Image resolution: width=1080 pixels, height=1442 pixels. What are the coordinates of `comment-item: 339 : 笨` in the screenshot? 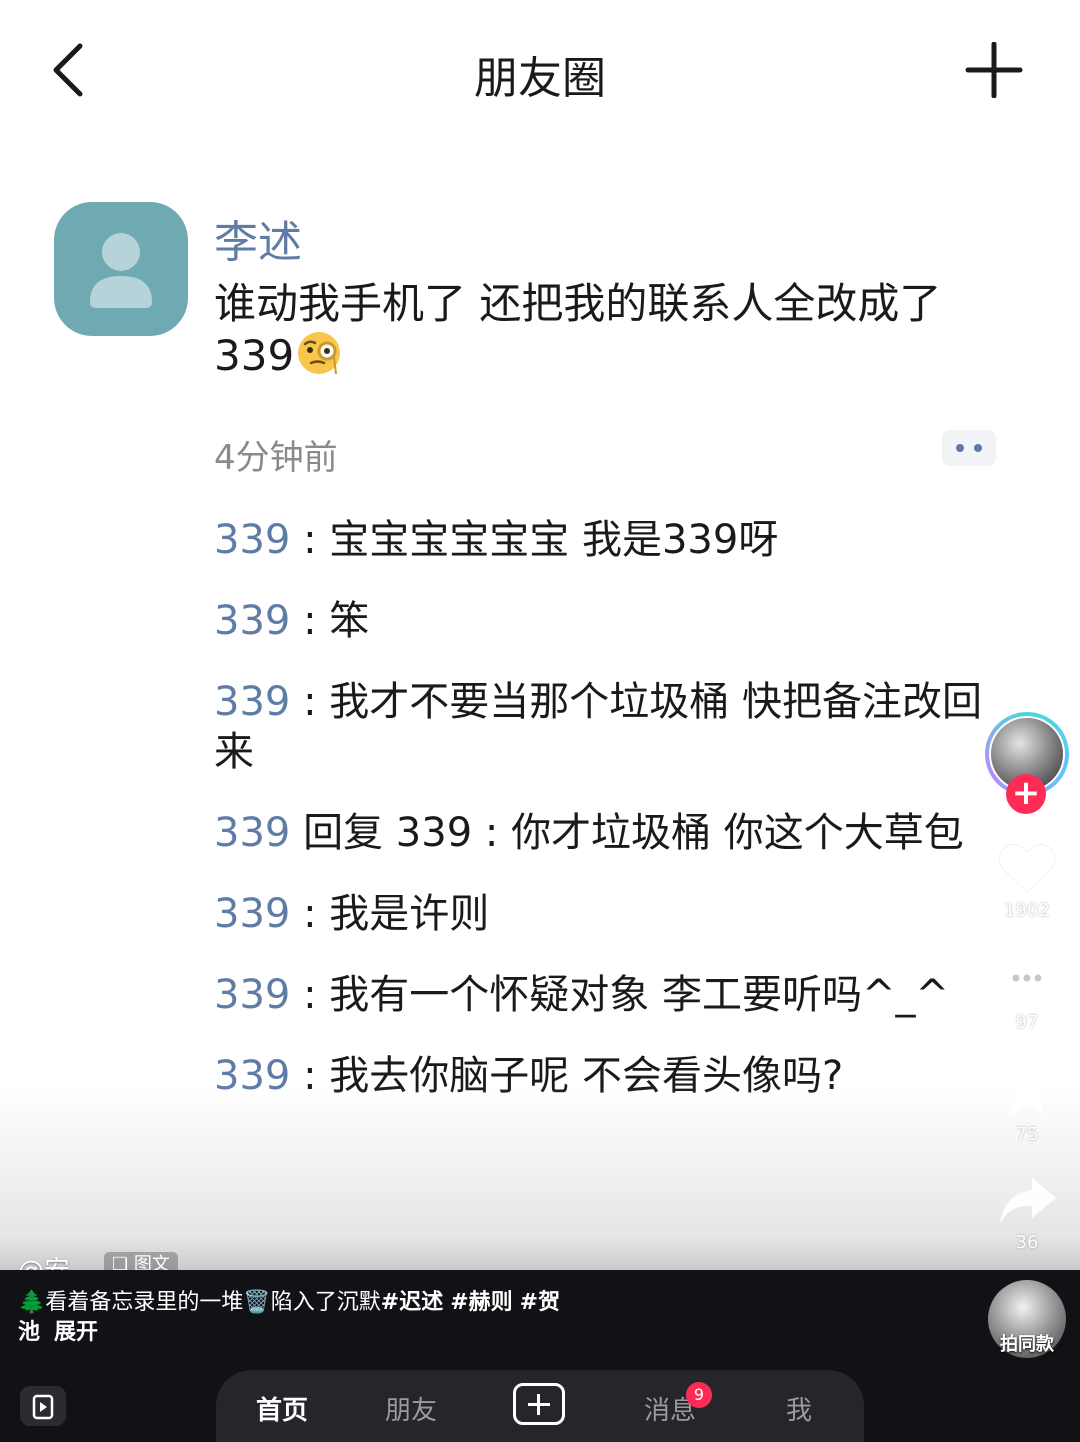 It's located at (609, 621).